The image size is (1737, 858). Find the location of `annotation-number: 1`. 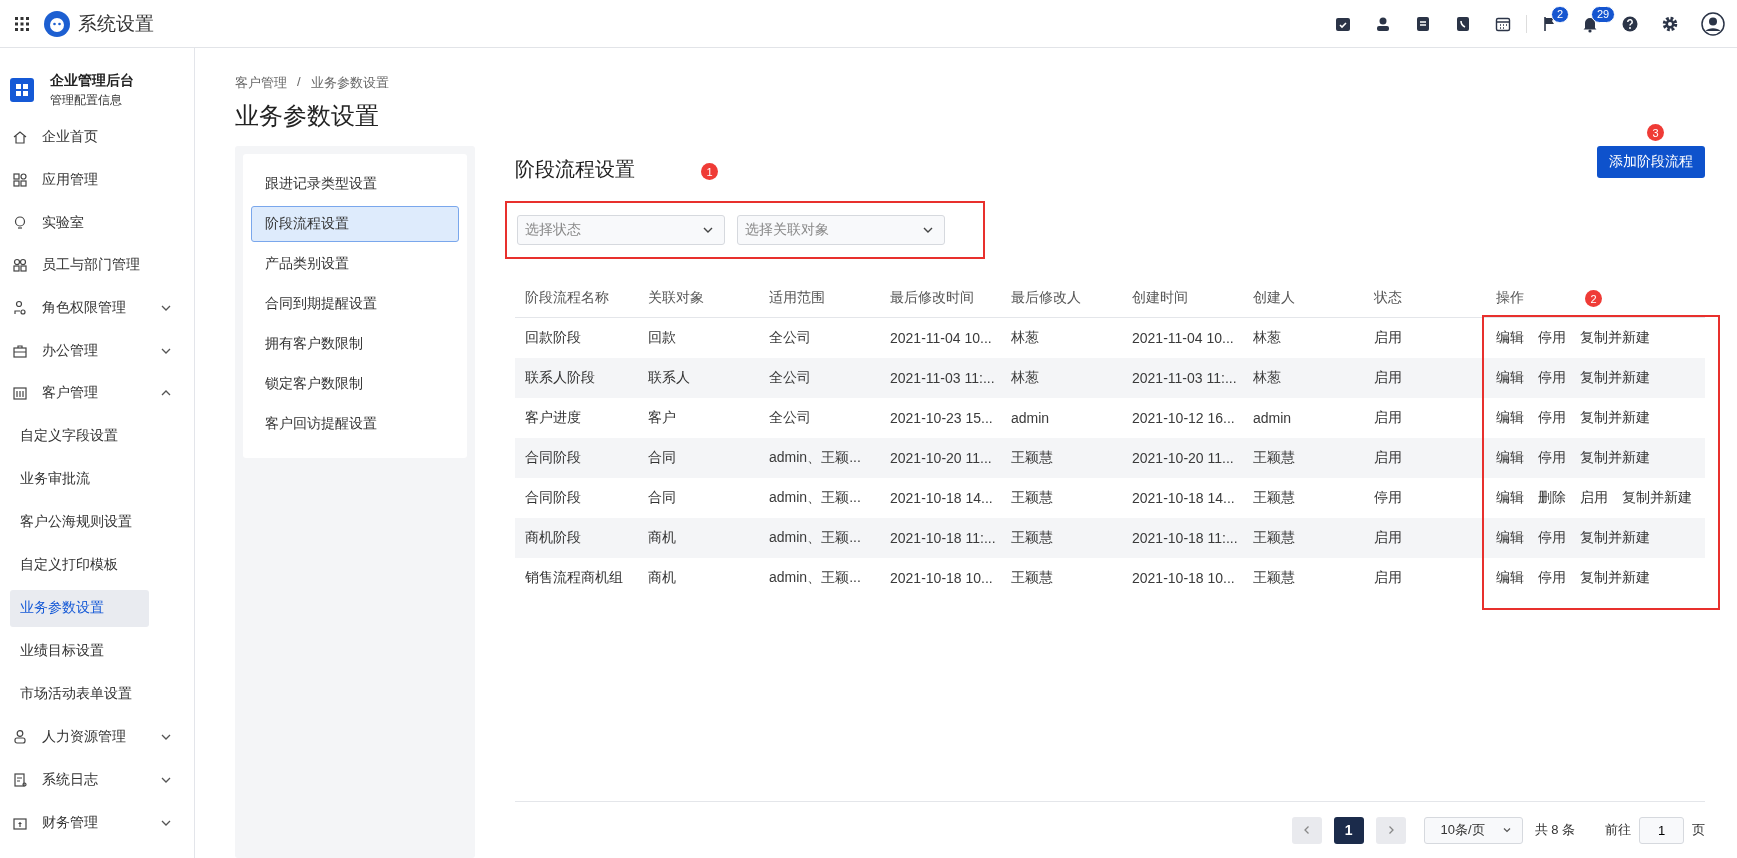

annotation-number: 1 is located at coordinates (709, 171).